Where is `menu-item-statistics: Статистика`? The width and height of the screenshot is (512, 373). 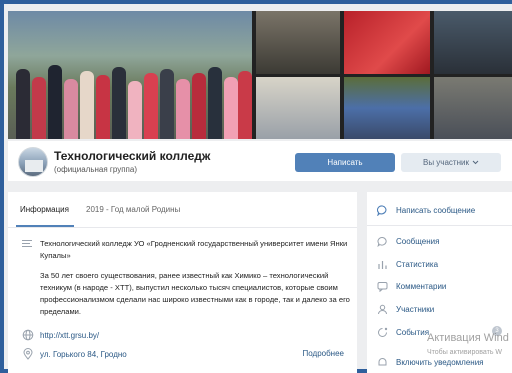 menu-item-statistics: Статистика is located at coordinates (407, 264).